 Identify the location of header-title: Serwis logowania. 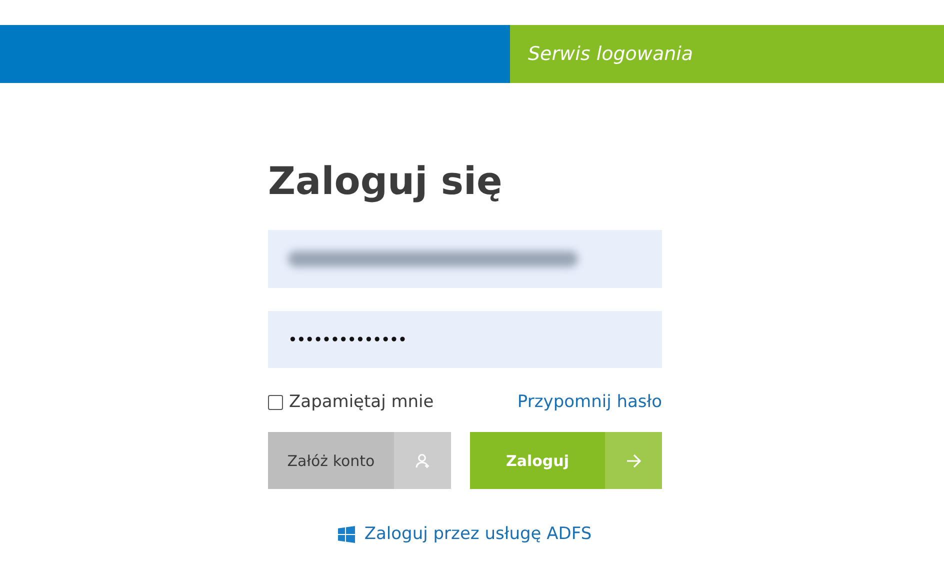
(727, 54).